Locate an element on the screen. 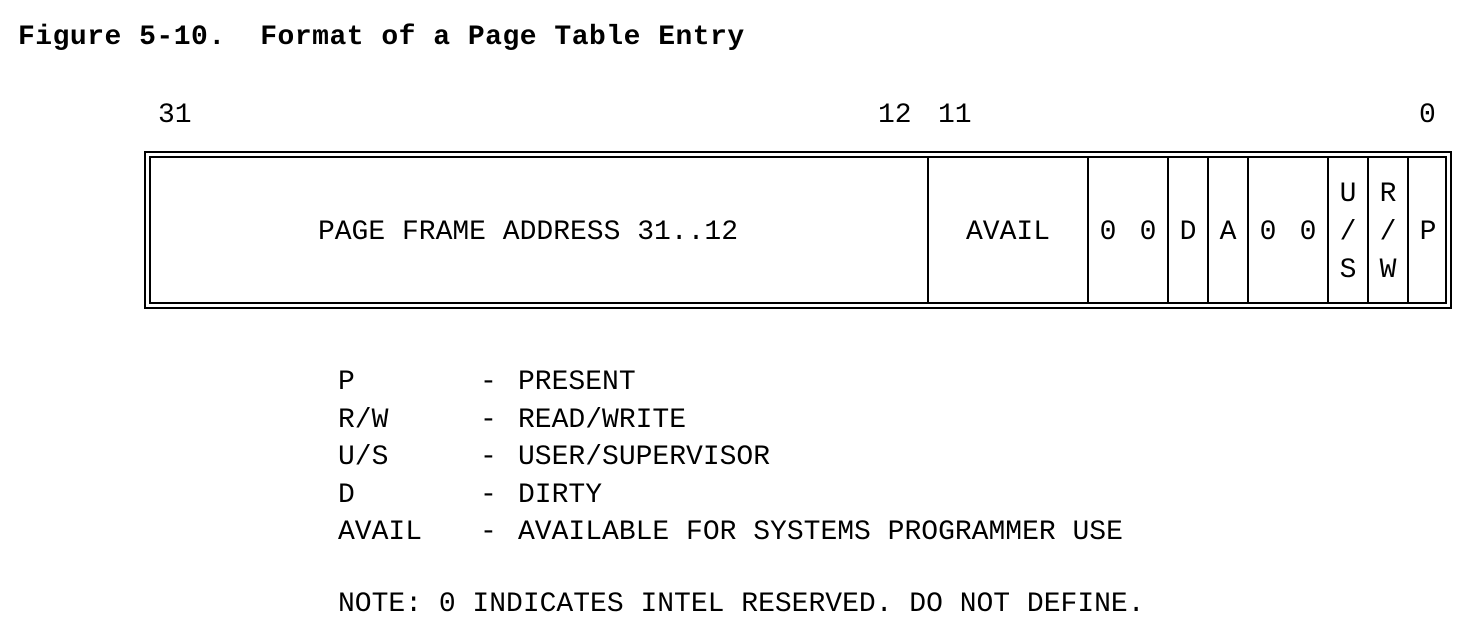 This screenshot has height=640, width=1476. legend-abbr: P is located at coordinates (346, 382).